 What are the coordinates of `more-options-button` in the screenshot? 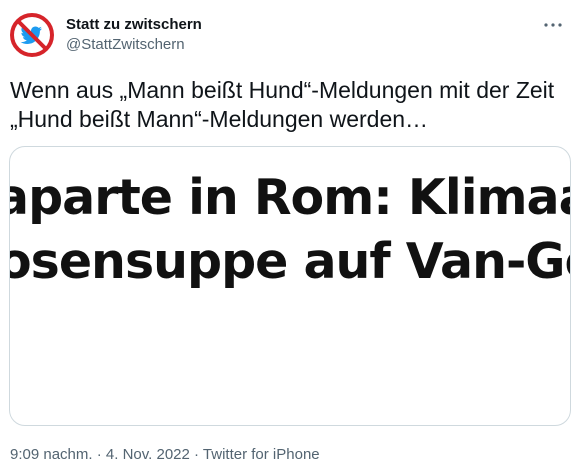 It's located at (553, 25).